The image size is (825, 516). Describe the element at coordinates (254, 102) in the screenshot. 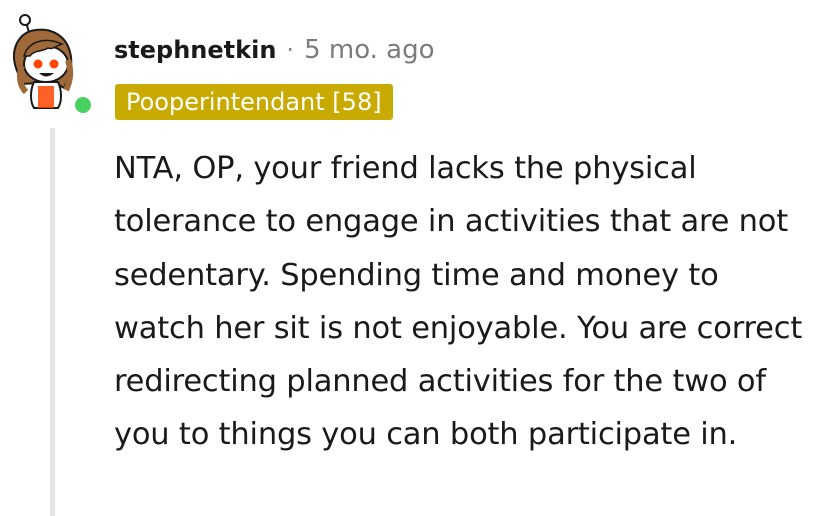

I see `user-flair-badge: Pooperintendant [58]` at that location.